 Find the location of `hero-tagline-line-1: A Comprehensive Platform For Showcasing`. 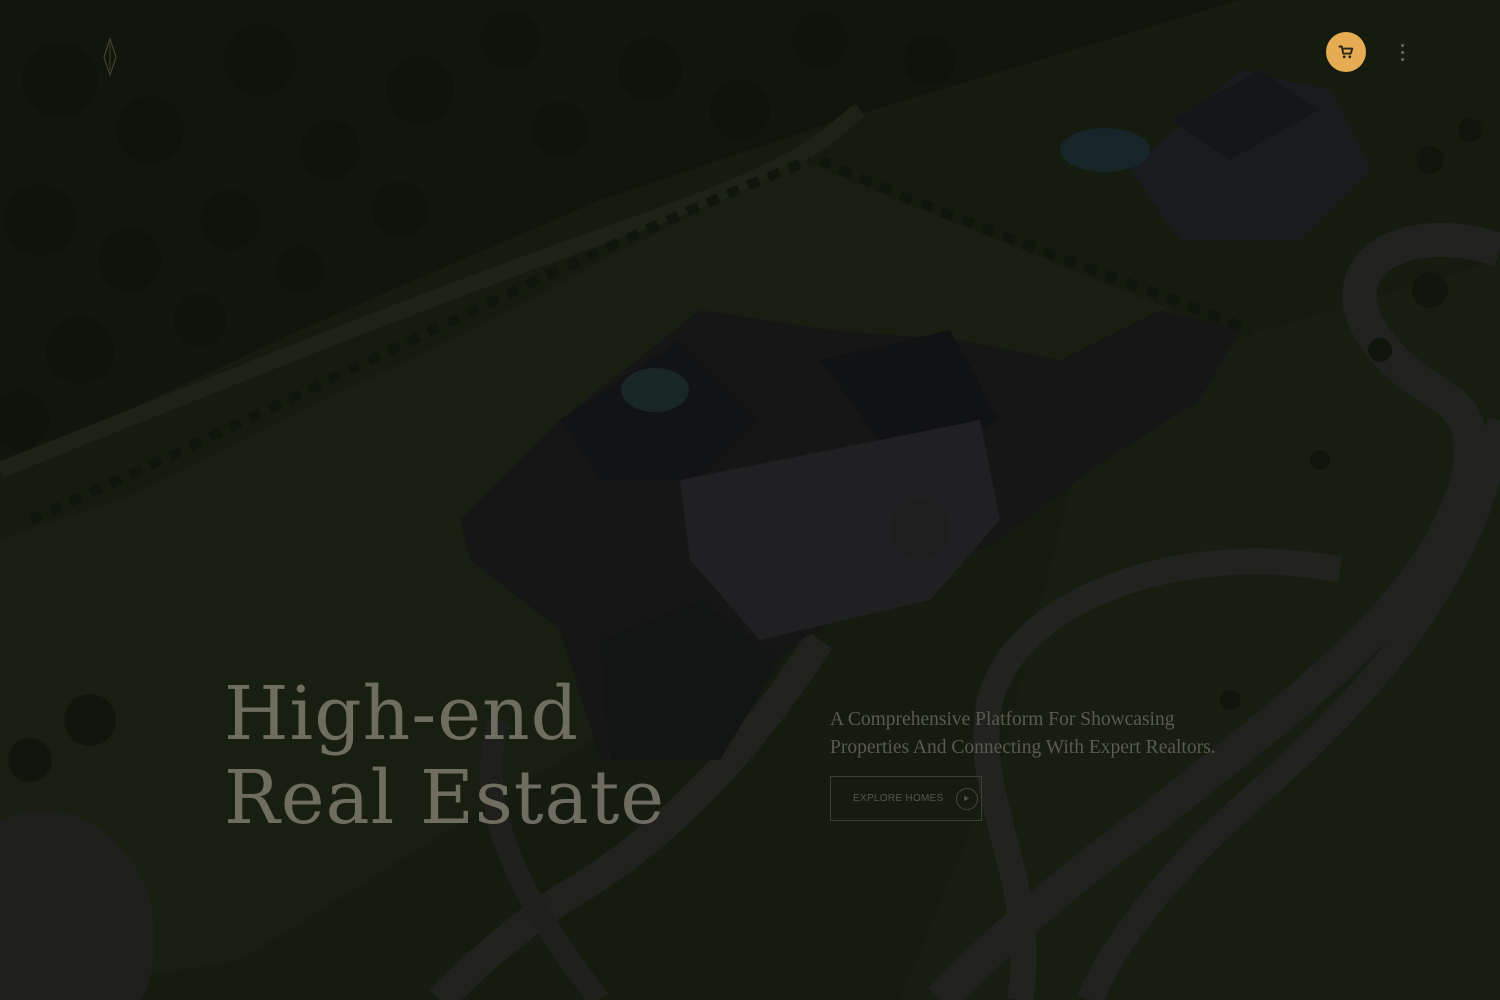

hero-tagline-line-1: A Comprehensive Platform For Showcasing is located at coordinates (1002, 719).